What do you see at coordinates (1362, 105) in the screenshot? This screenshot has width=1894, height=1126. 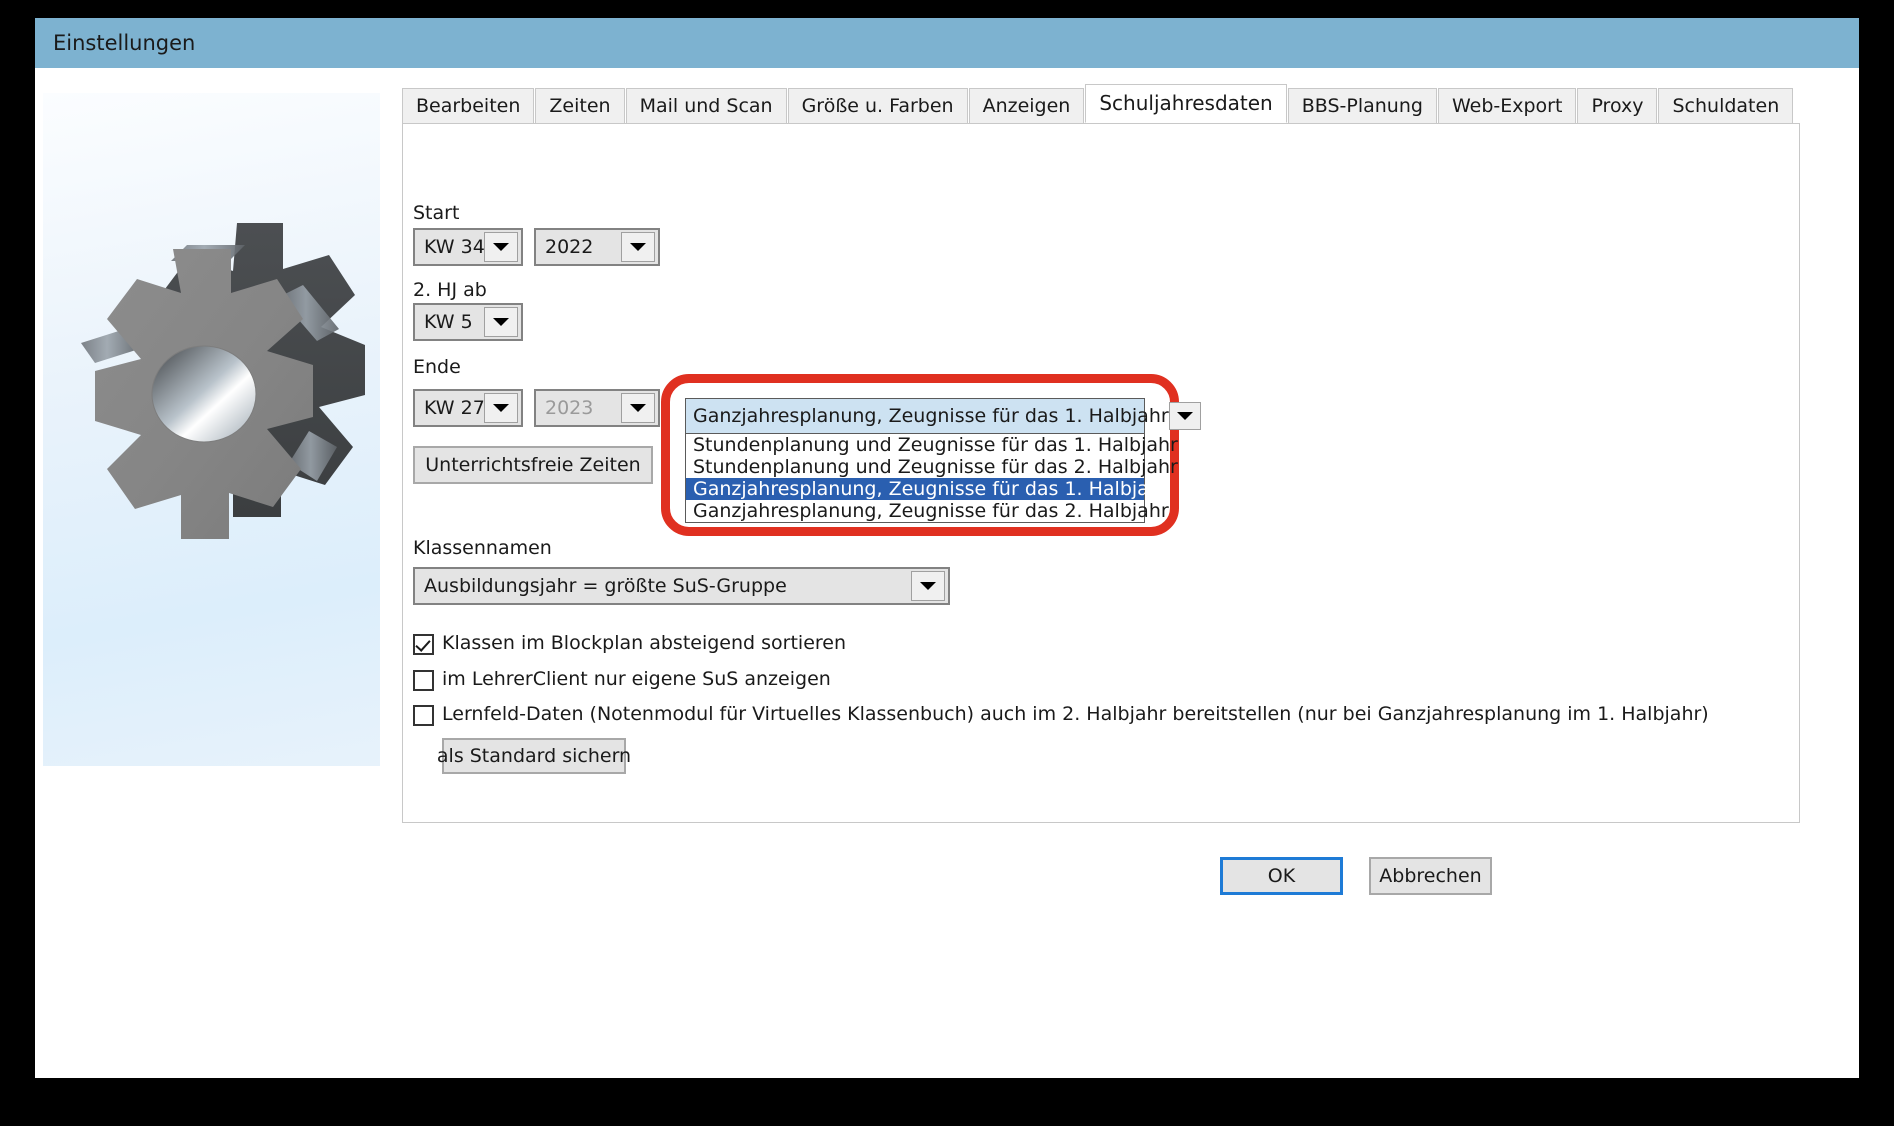 I see `tab-bbs-planung: BBS-Planung` at bounding box center [1362, 105].